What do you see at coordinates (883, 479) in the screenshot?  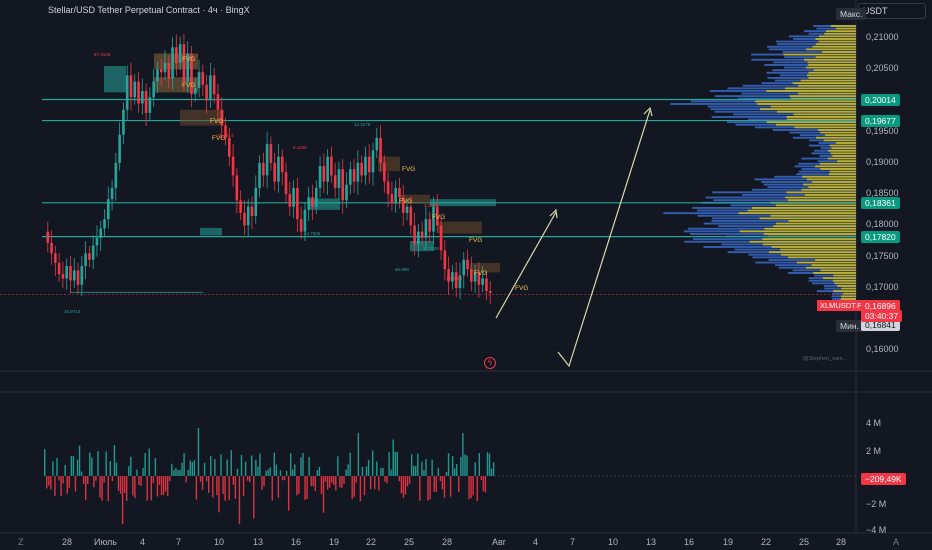 I see `volume-delta: −209,49K` at bounding box center [883, 479].